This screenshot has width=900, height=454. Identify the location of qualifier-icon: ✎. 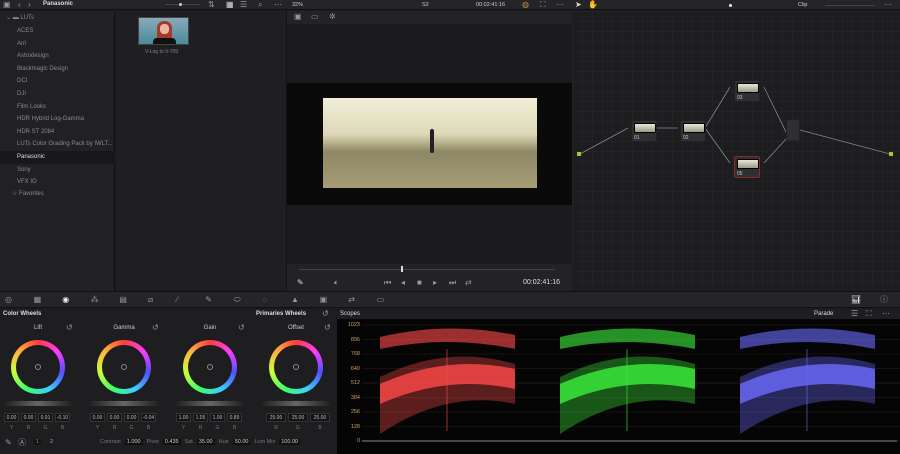
(208, 300).